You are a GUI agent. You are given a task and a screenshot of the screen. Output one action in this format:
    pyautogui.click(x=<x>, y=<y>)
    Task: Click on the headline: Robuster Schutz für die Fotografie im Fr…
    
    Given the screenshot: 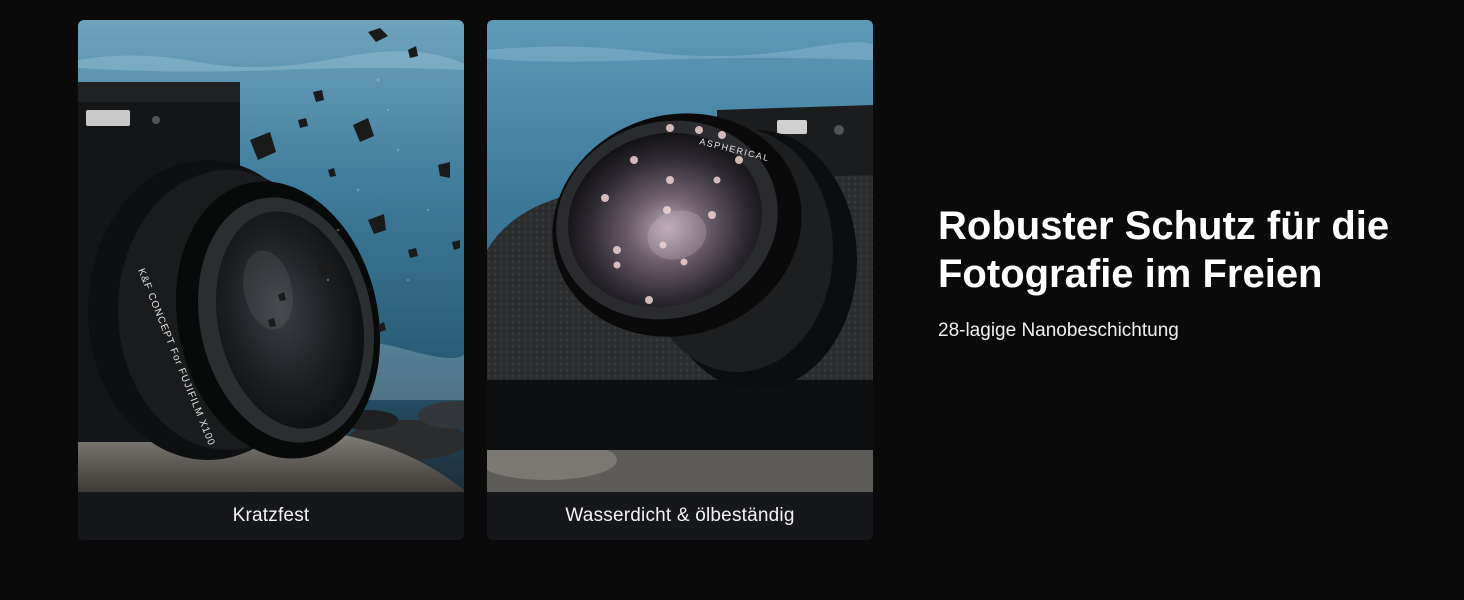 What is the action you would take?
    pyautogui.click(x=1164, y=250)
    